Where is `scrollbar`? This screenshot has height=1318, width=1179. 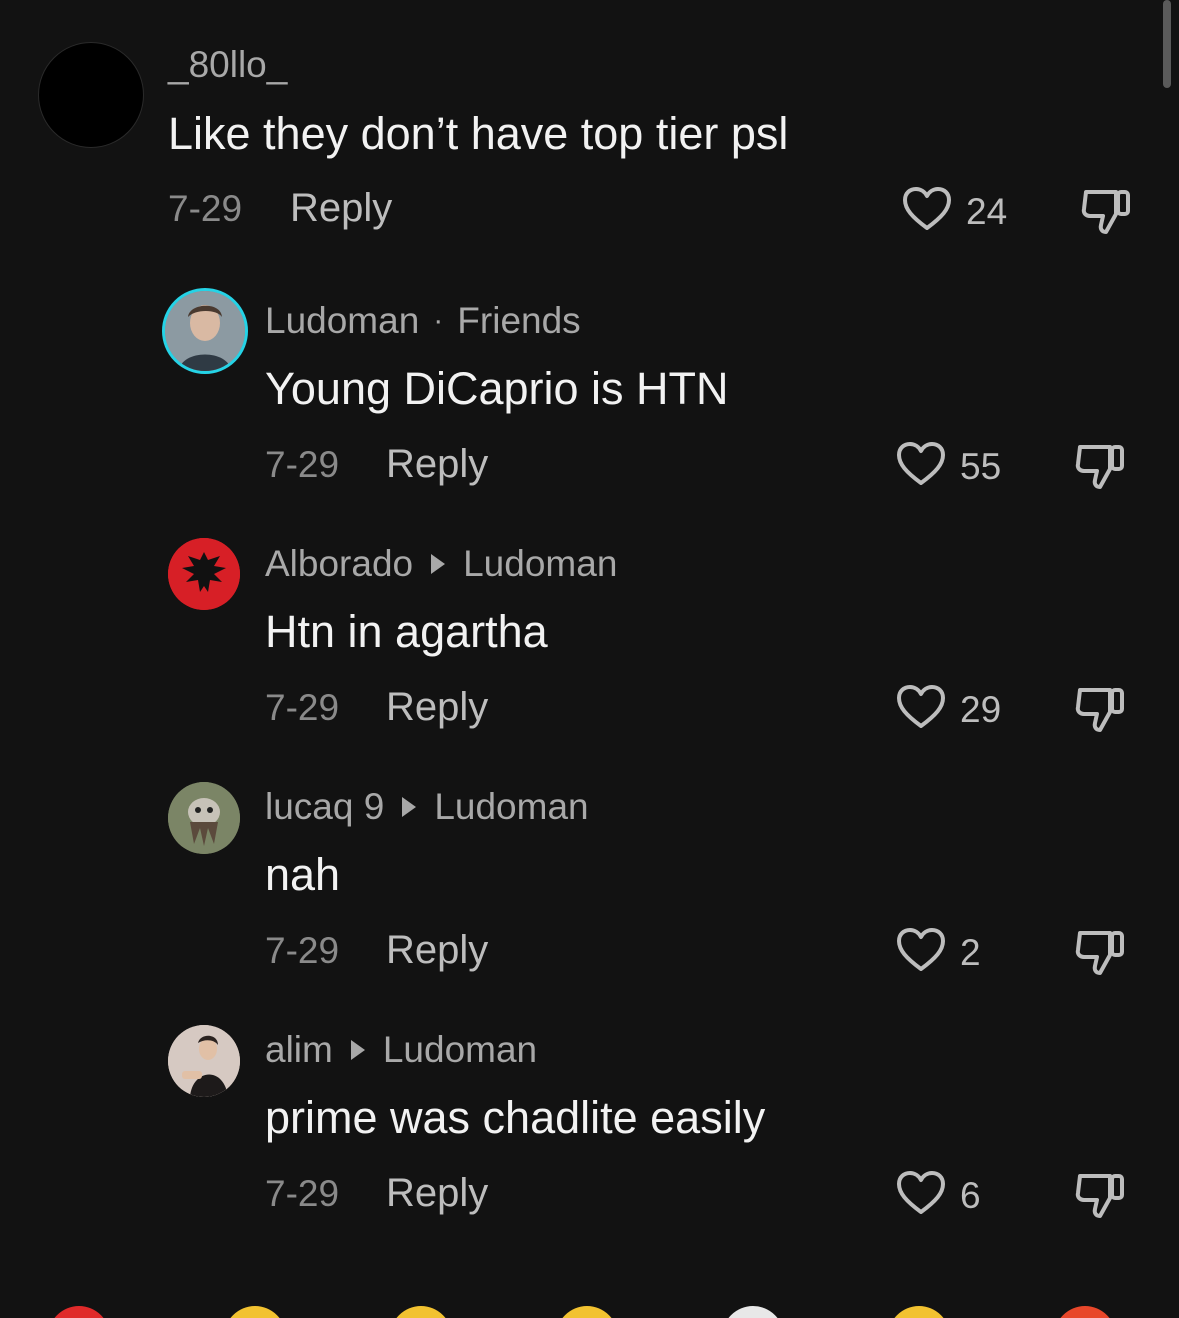
scrollbar is located at coordinates (1167, 44).